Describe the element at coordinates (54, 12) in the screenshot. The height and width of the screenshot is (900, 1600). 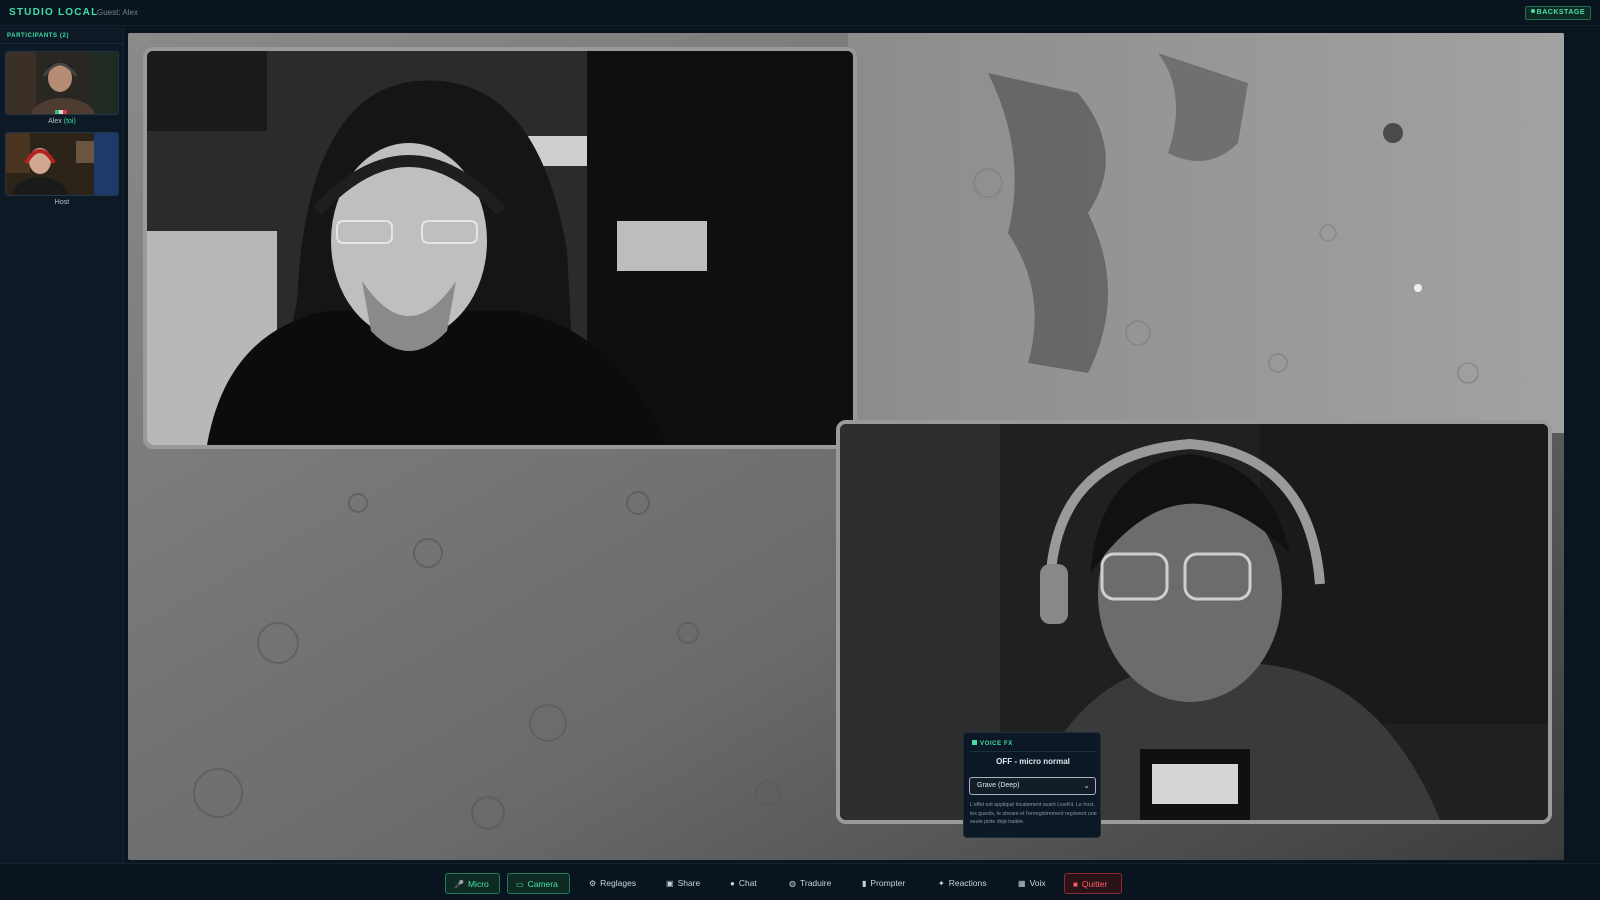
I see `app-brand: STUDIO LOCAL` at that location.